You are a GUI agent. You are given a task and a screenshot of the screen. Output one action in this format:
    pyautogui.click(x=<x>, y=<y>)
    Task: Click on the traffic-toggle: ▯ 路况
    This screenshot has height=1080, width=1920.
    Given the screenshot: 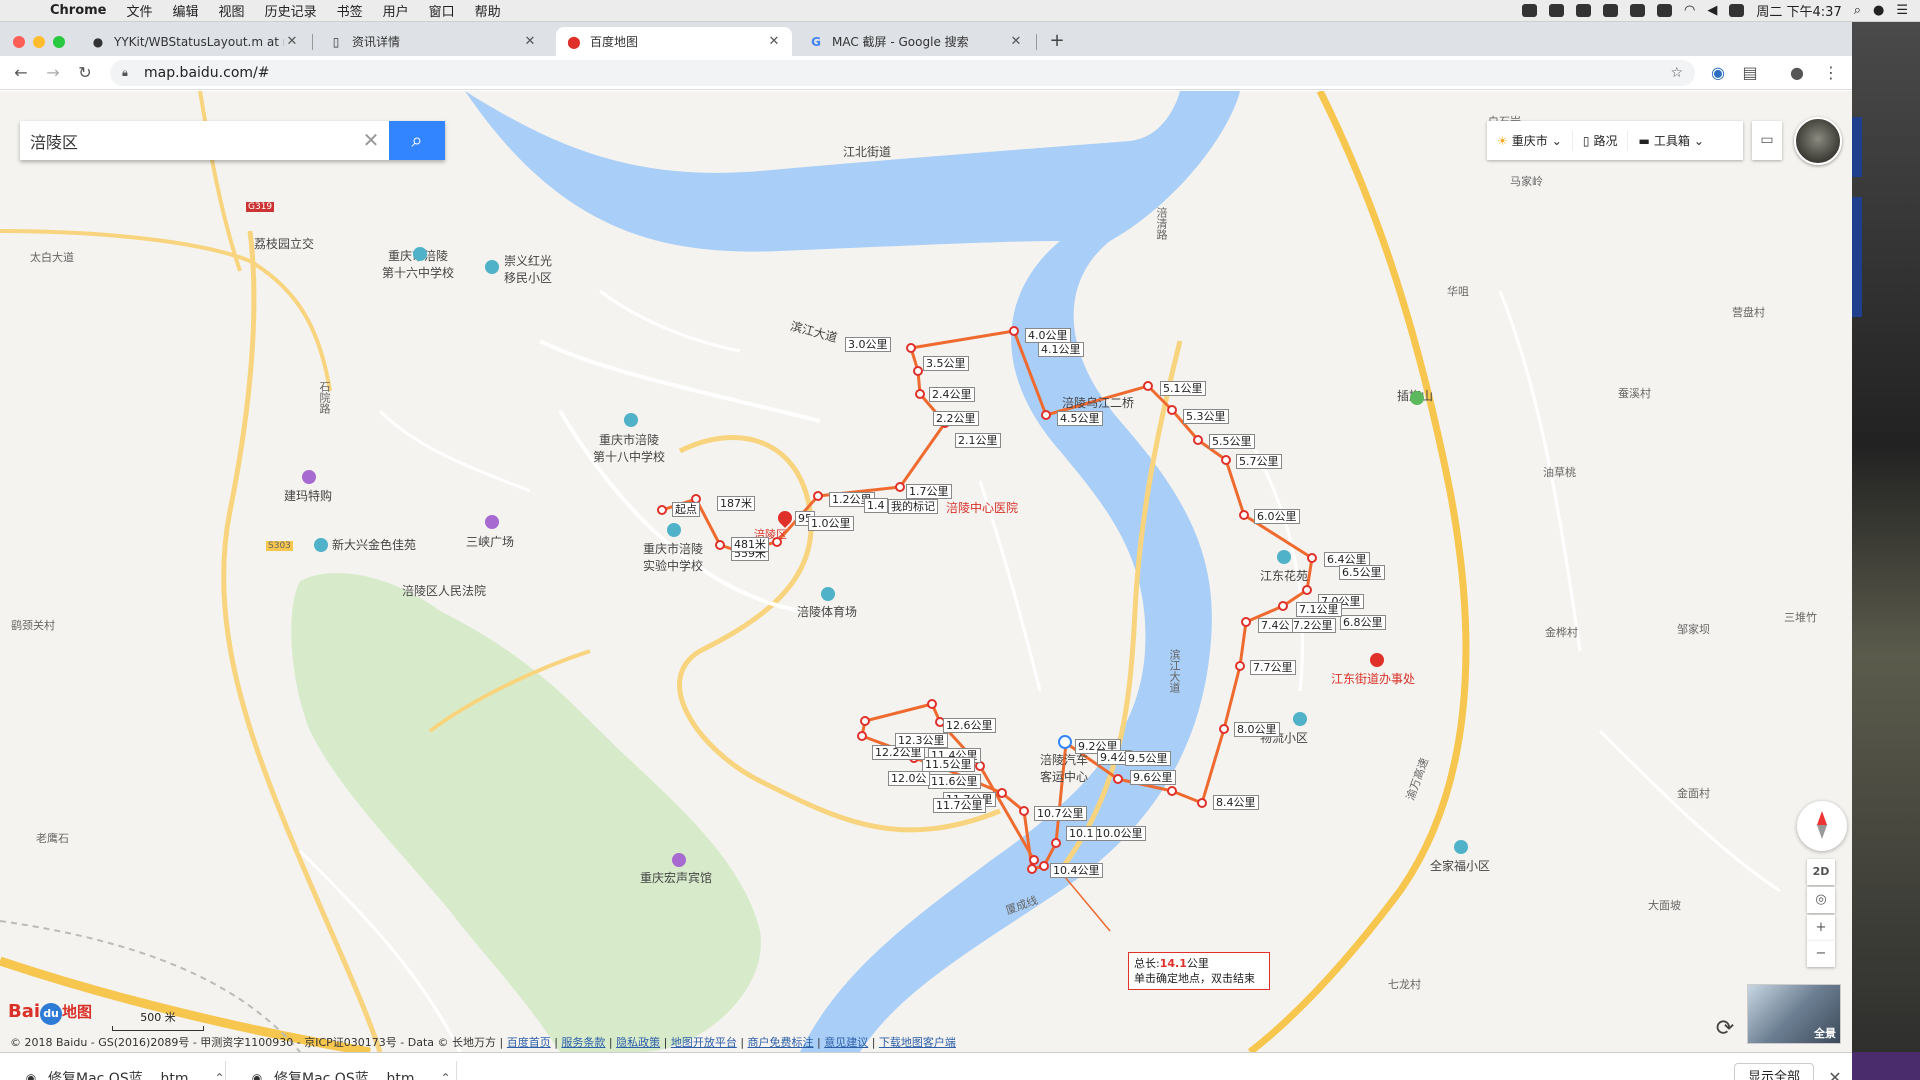 What is the action you would take?
    pyautogui.click(x=1601, y=140)
    